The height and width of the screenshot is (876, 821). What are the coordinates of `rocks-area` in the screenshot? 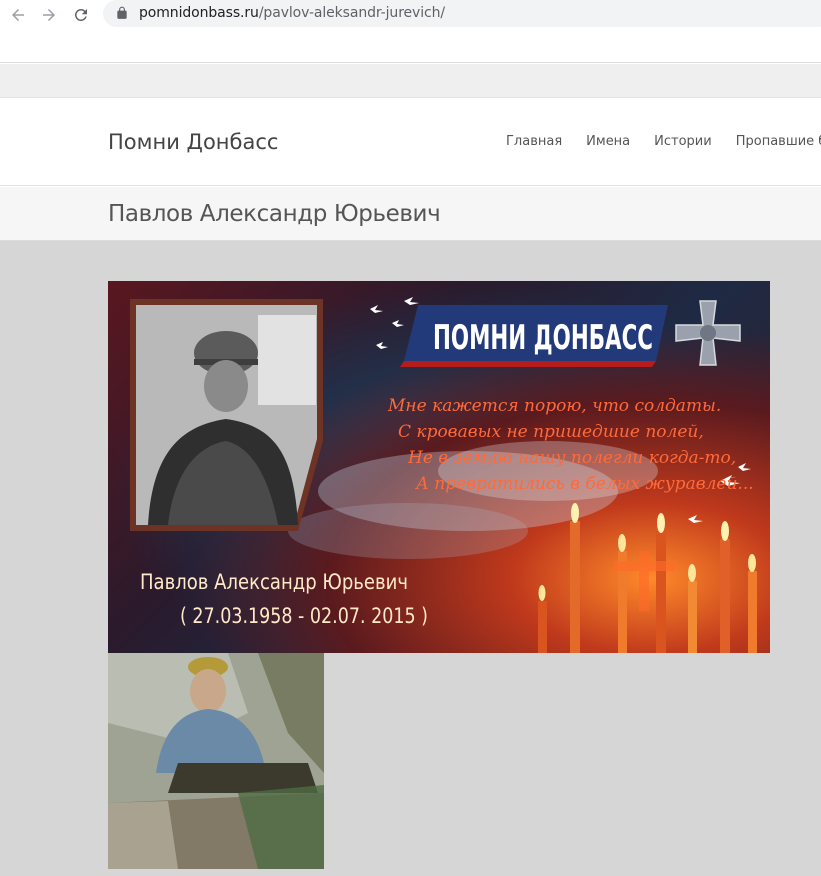 It's located at (143, 835).